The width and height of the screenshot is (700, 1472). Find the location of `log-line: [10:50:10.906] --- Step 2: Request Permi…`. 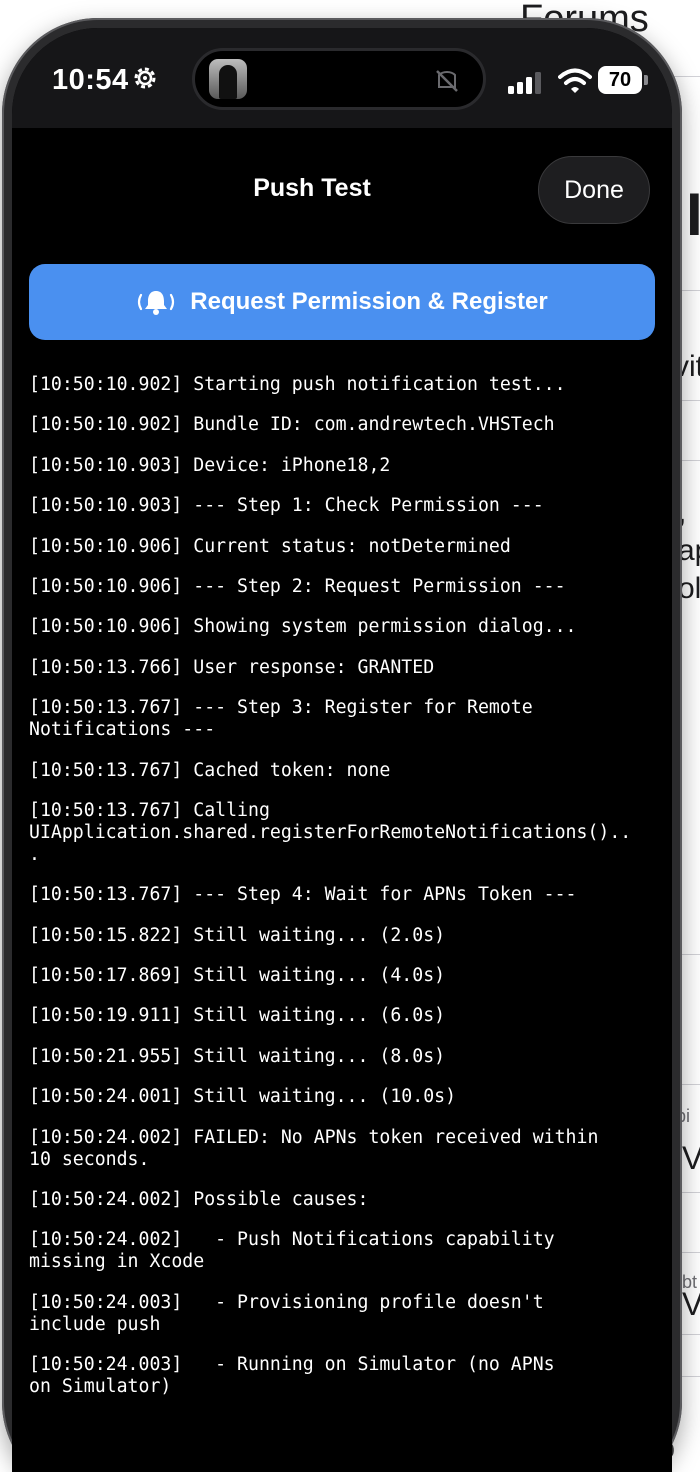

log-line: [10:50:10.906] --- Step 2: Request Permi… is located at coordinates (297, 586).